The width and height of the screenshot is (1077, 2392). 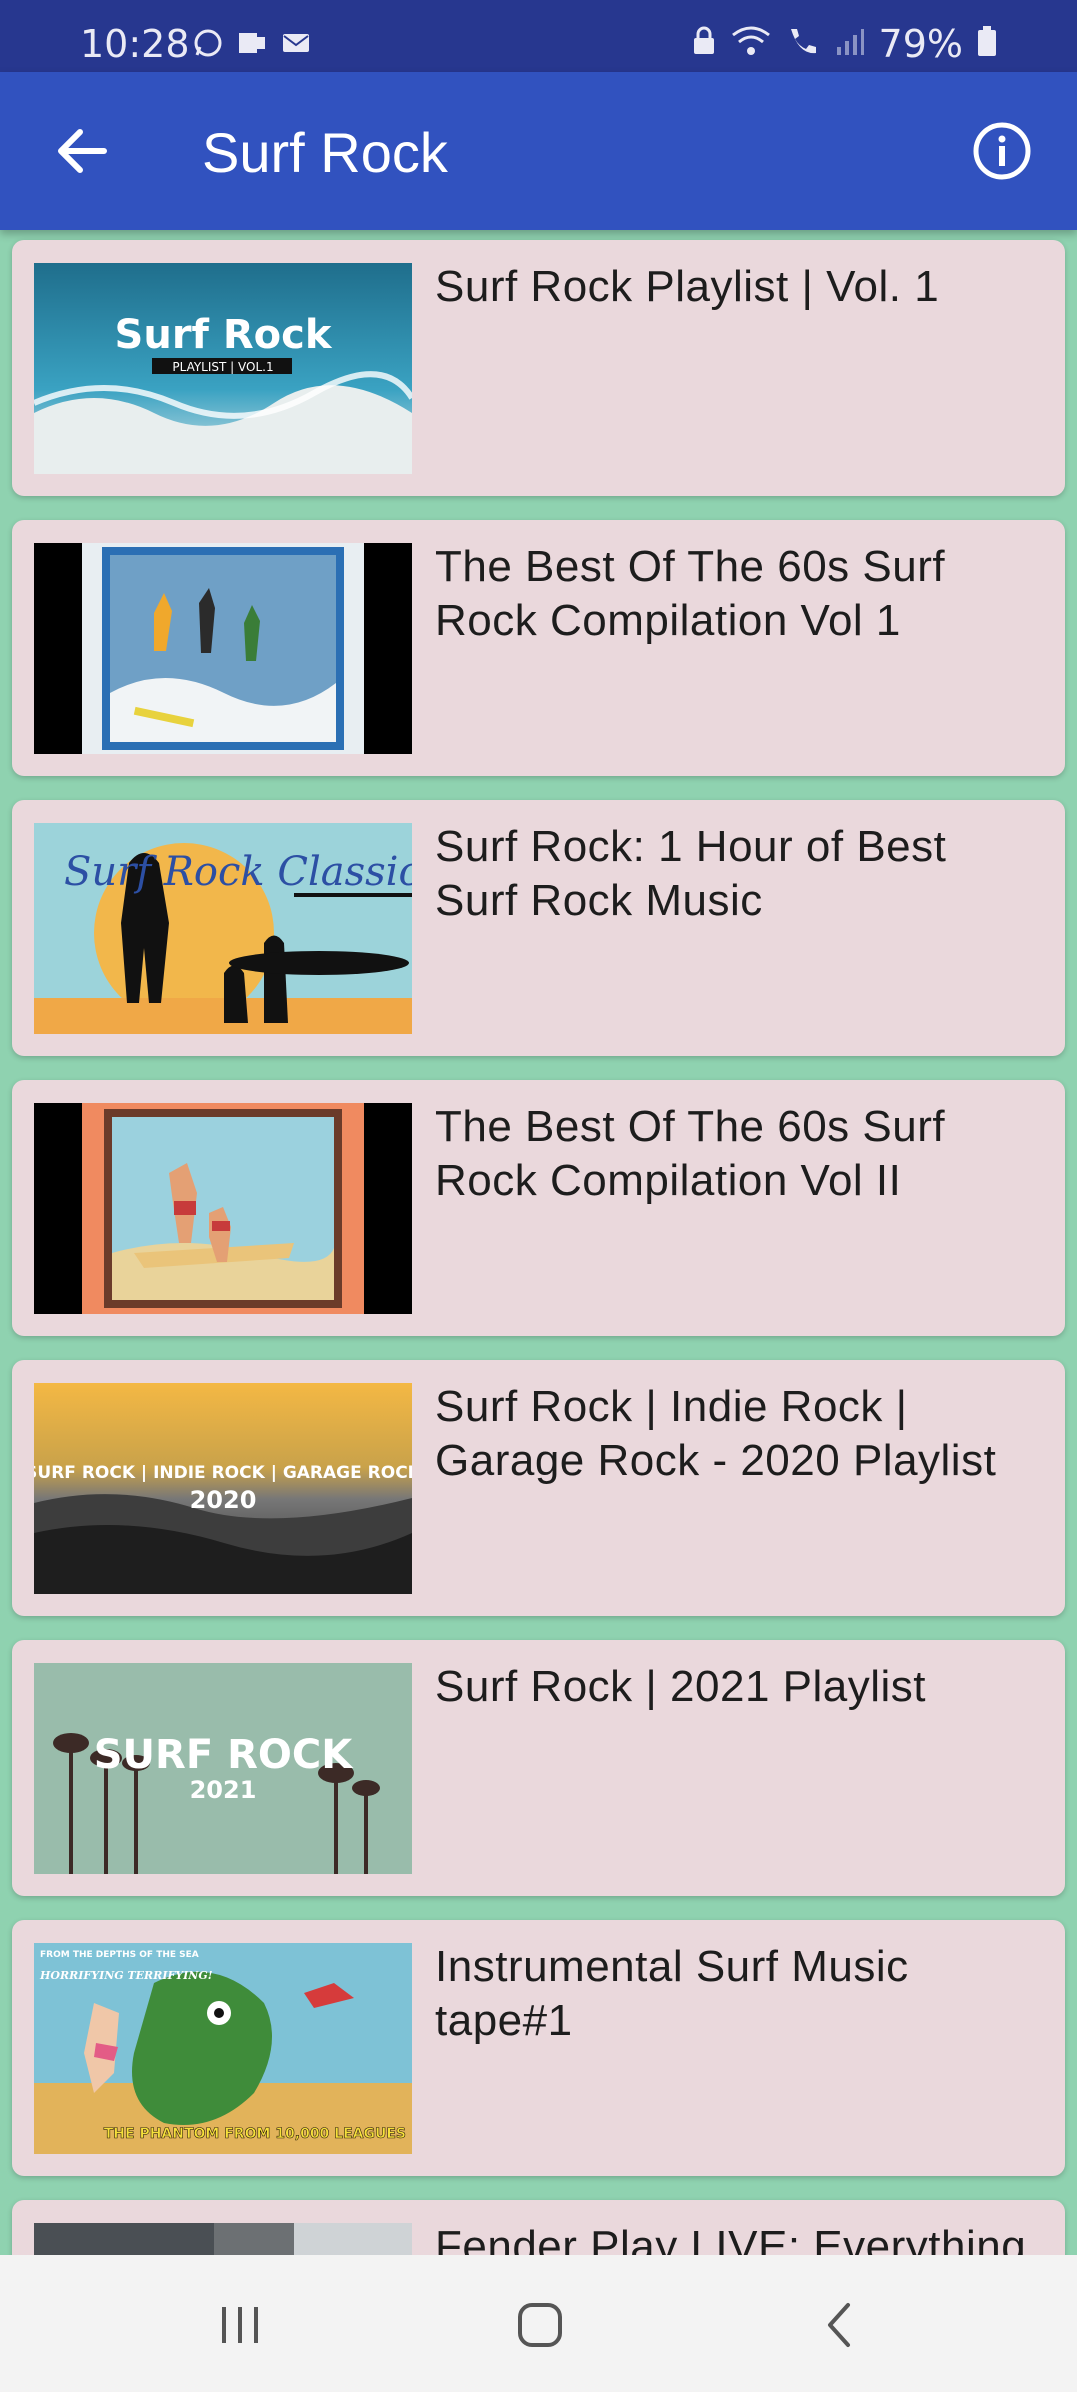 I want to click on info-button, so click(x=1002, y=151).